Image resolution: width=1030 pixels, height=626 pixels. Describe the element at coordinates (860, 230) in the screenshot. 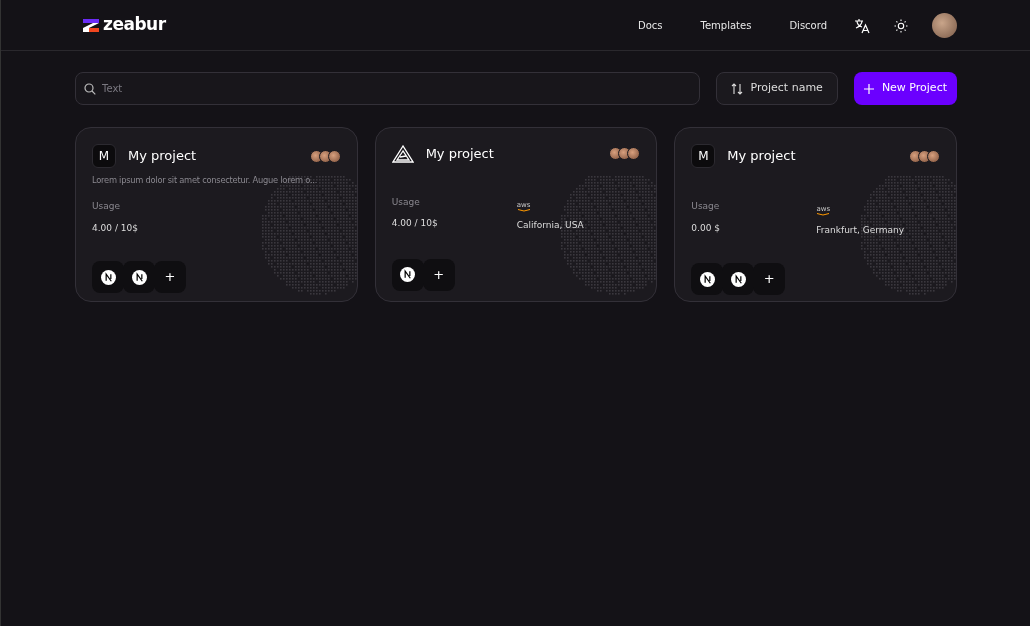

I see `region-label: Frankfurt, Germany` at that location.